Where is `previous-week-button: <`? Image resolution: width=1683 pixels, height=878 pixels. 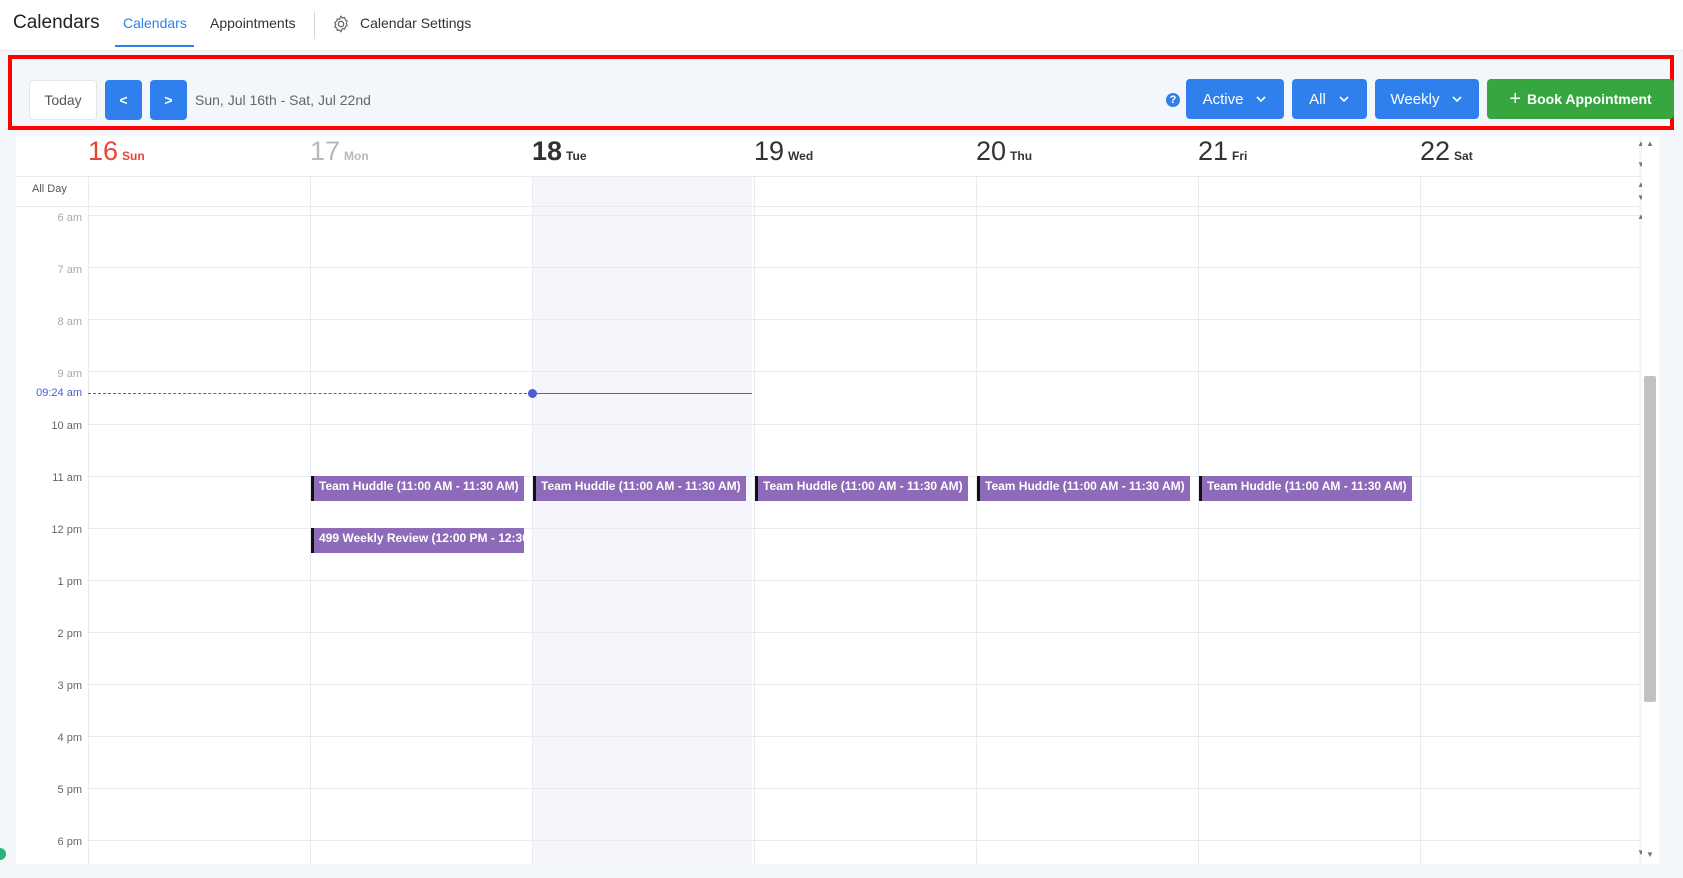 previous-week-button: < is located at coordinates (123, 100).